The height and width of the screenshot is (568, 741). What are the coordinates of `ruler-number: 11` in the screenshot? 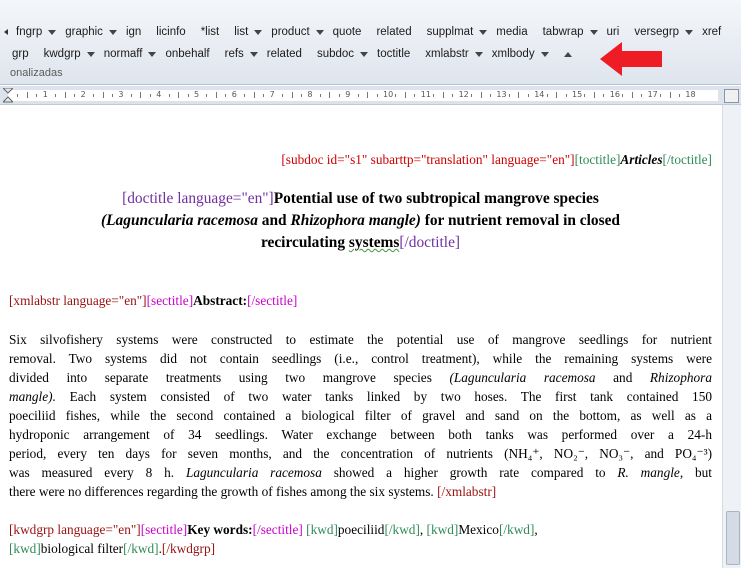 It's located at (425, 94).